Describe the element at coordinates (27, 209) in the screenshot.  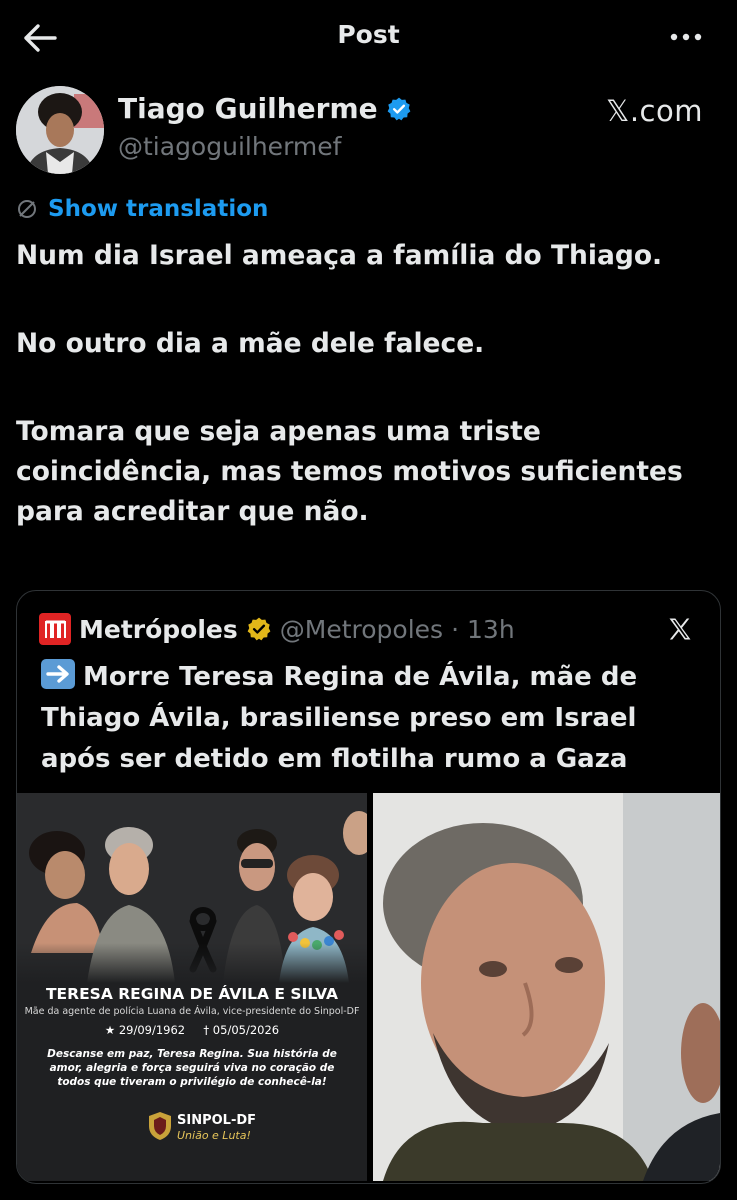
I see `translate-icon` at that location.